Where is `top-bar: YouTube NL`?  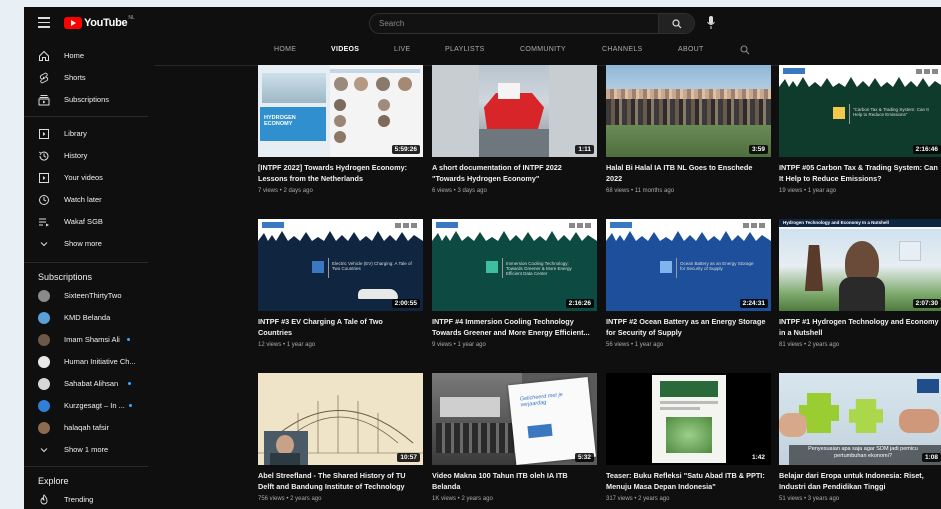
top-bar: YouTube NL is located at coordinates (482, 23).